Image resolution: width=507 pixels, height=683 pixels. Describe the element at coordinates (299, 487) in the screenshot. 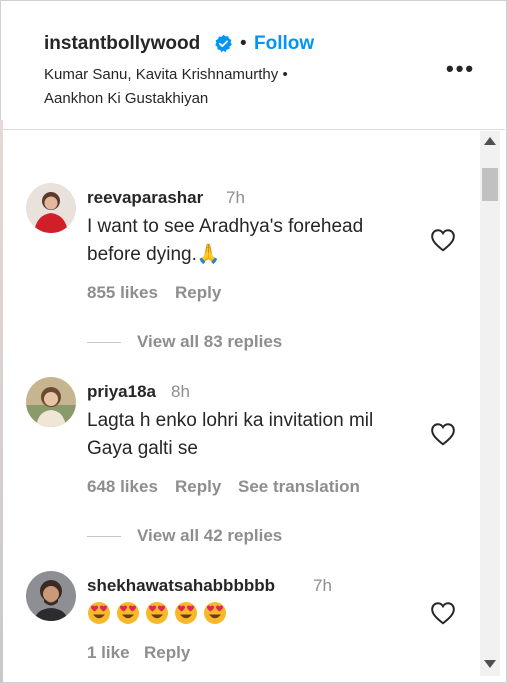

I see `see-translation-button: See translation` at that location.